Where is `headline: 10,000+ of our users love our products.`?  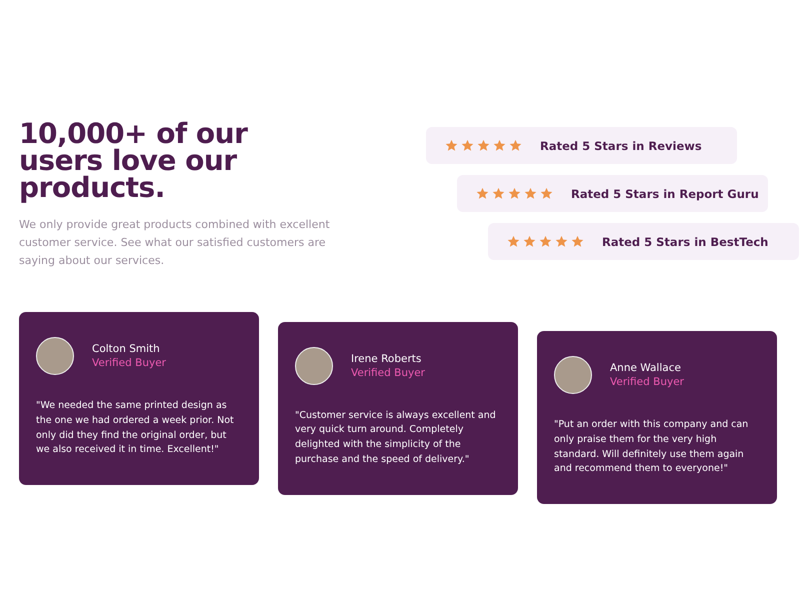 headline: 10,000+ of our users love our products. is located at coordinates (134, 160).